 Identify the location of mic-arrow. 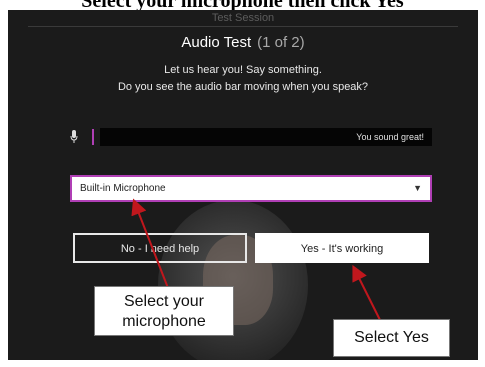
(150, 243).